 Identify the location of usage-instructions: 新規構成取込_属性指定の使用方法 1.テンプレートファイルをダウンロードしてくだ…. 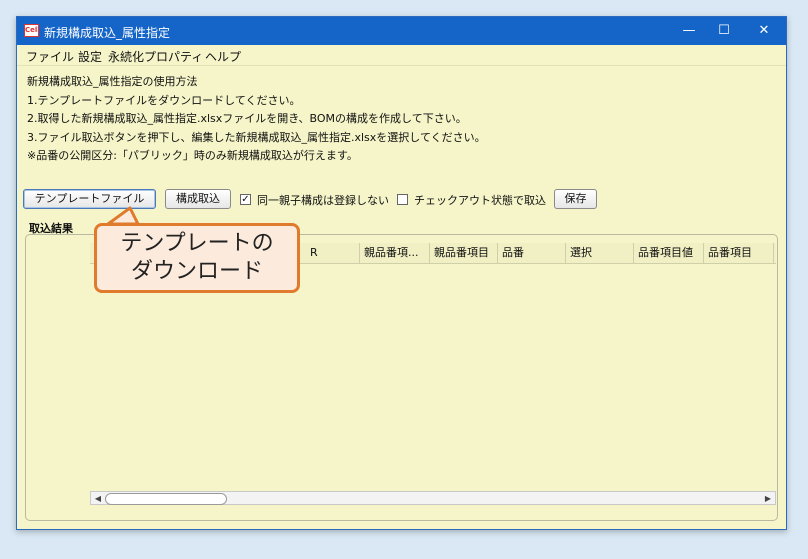
(256, 119).